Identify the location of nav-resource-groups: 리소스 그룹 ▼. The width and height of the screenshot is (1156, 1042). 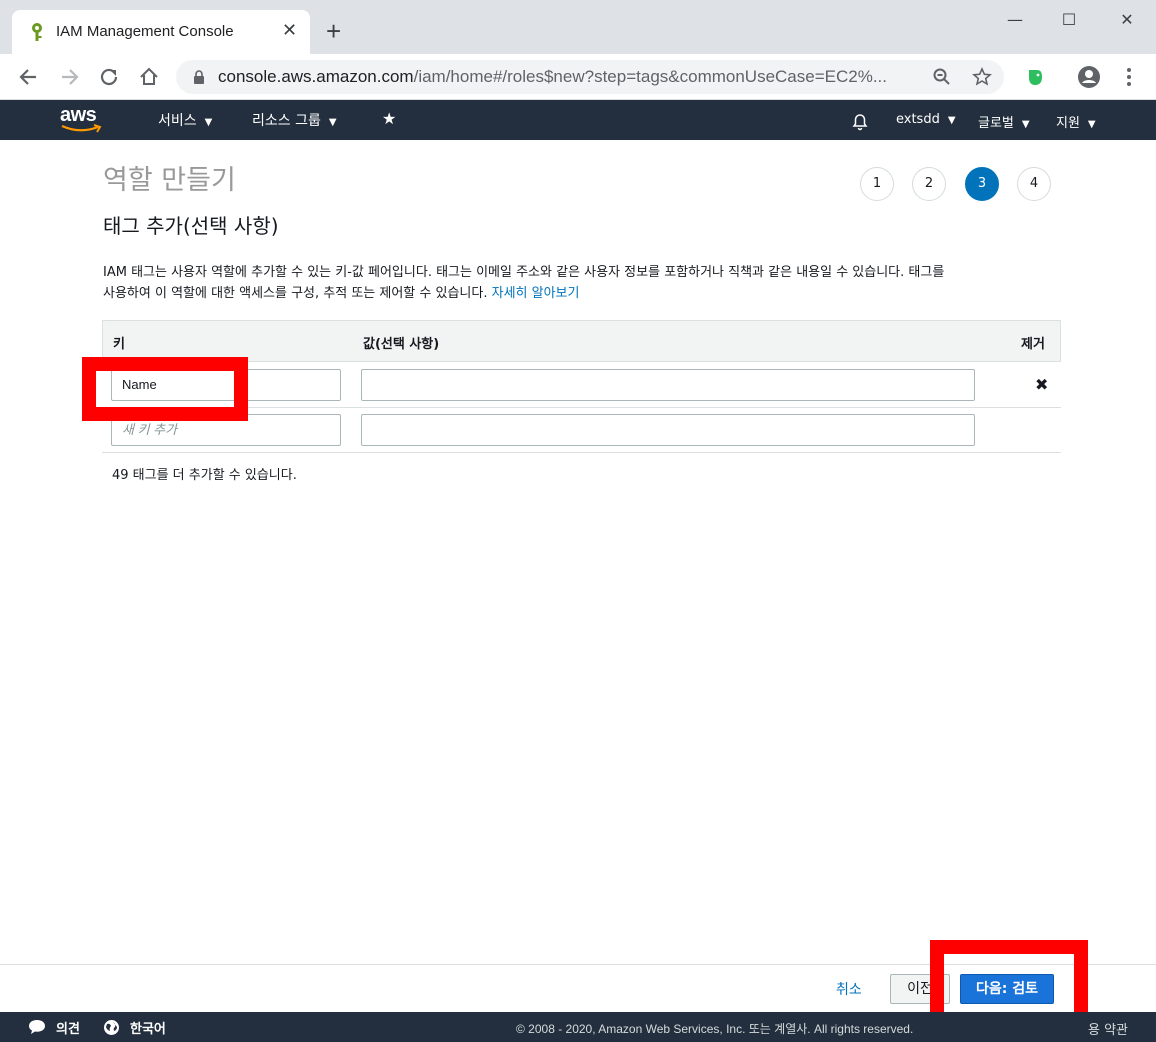
(294, 120).